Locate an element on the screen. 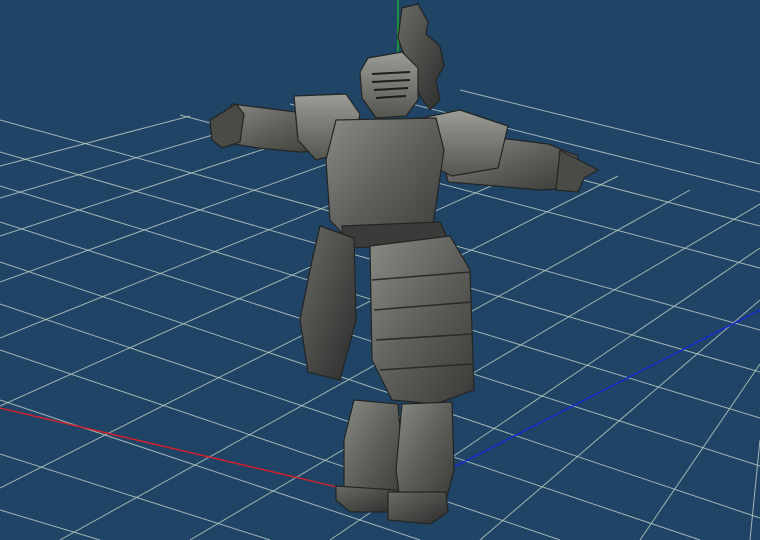  z-axis-line is located at coordinates (605, 389).